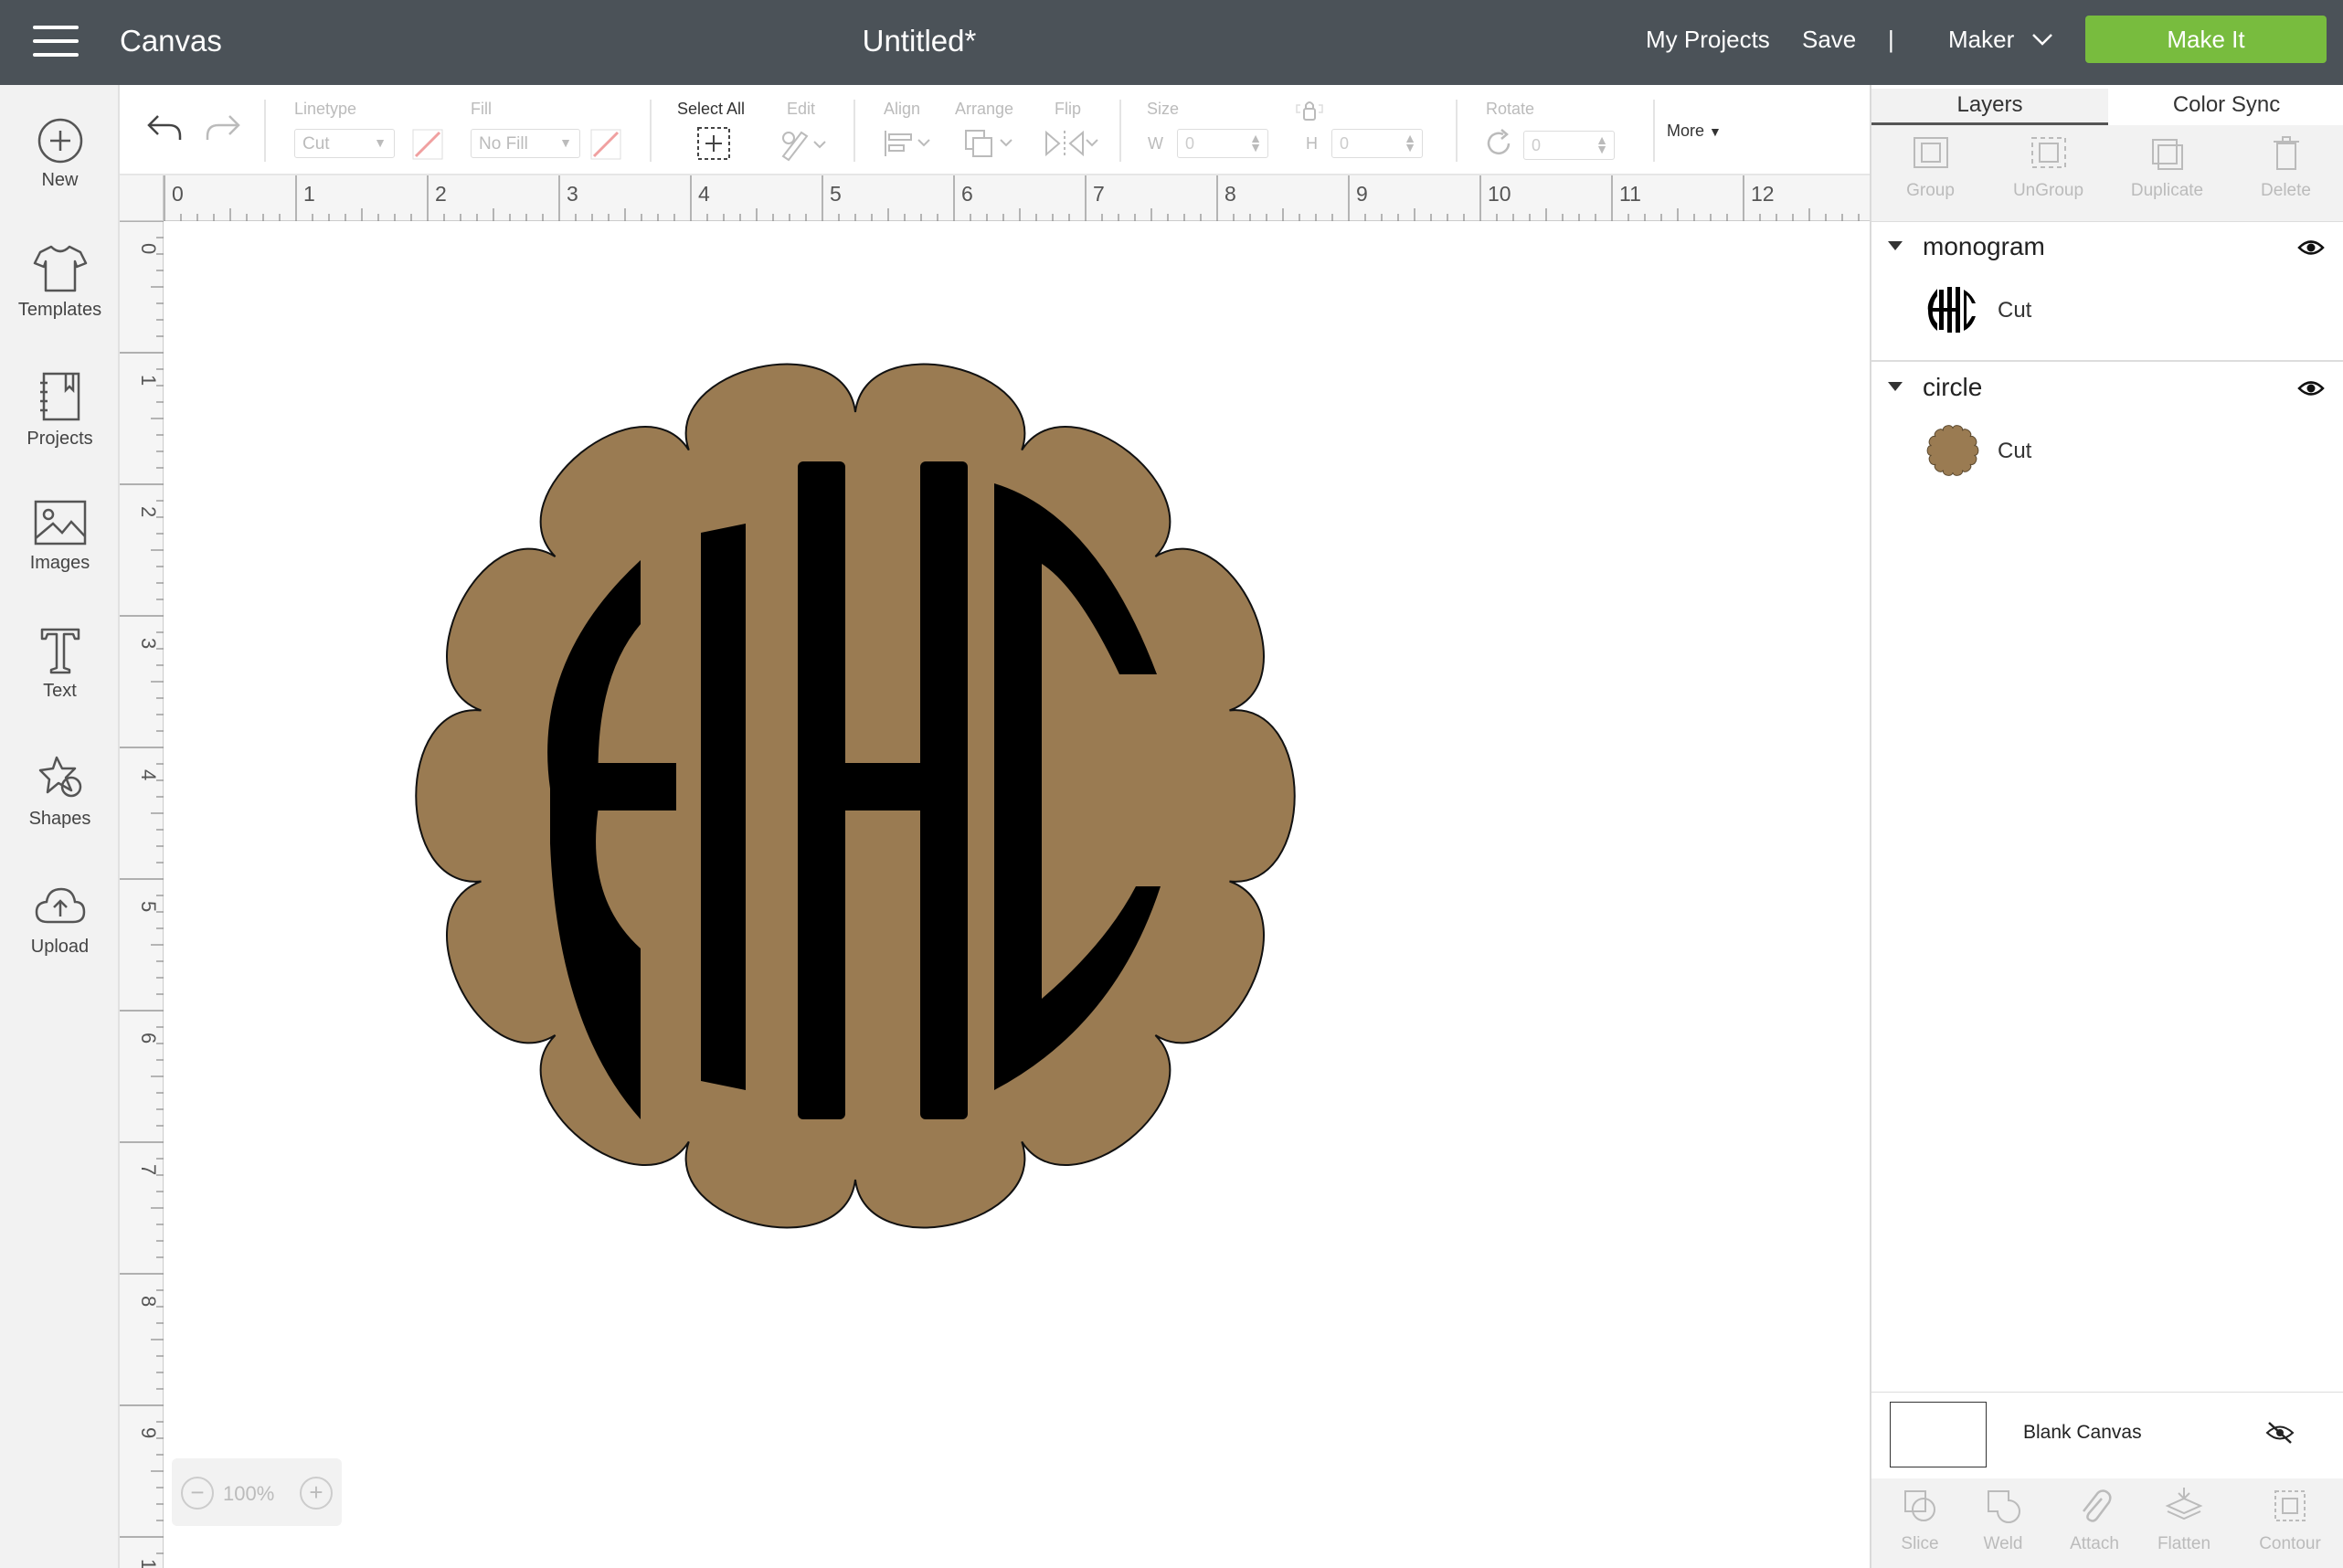 This screenshot has height=1568, width=2343. Describe the element at coordinates (2107, 293) in the screenshot. I see `layer-group-monogram: monogram Cut` at that location.